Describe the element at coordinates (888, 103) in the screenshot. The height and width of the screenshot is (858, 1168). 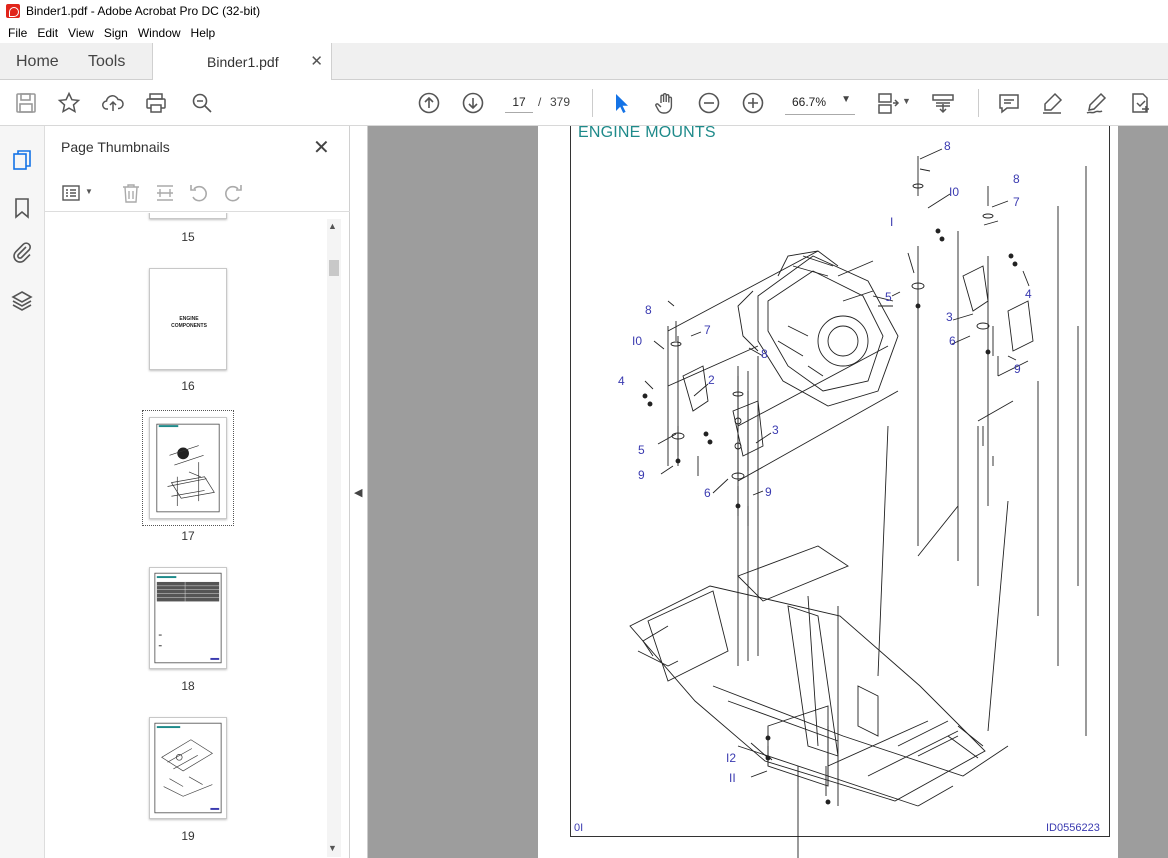
I see `fit-page-icon` at that location.